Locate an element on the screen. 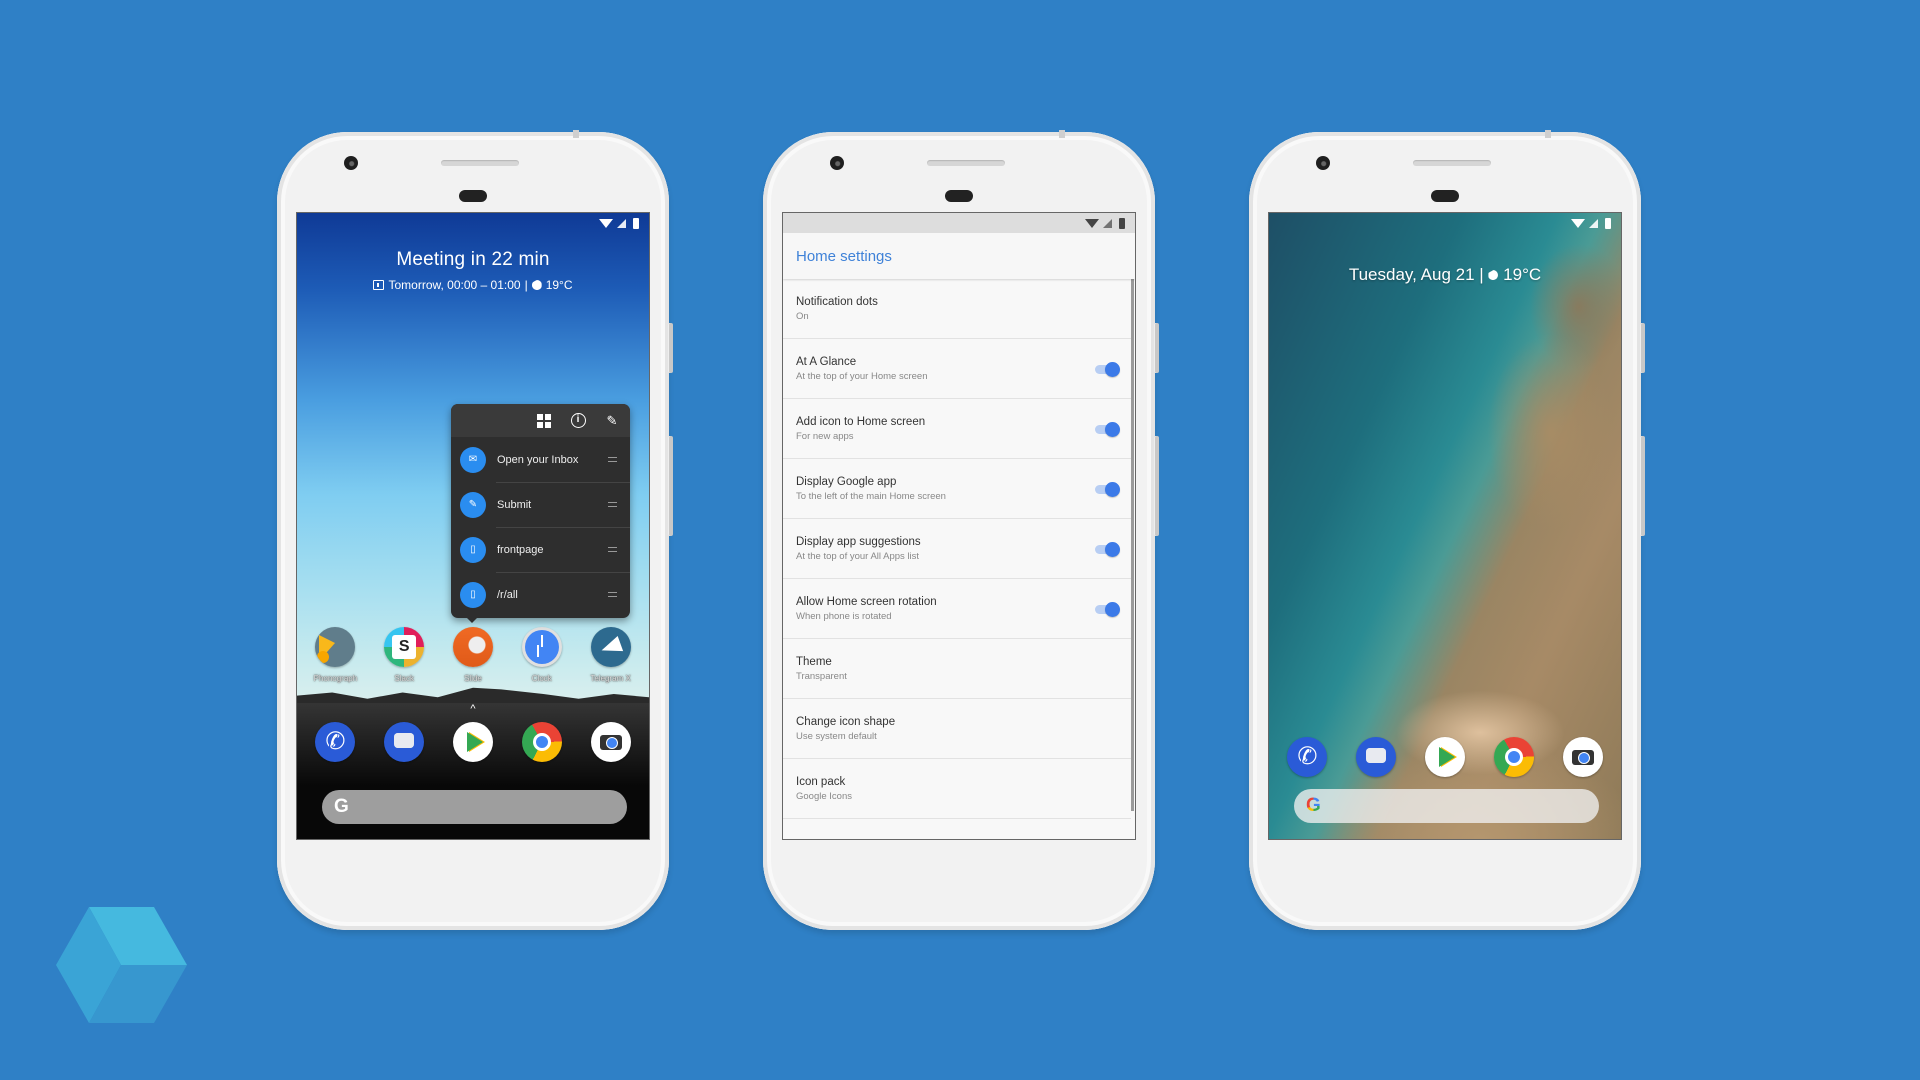  app-label: Phonograph is located at coordinates (335, 678).